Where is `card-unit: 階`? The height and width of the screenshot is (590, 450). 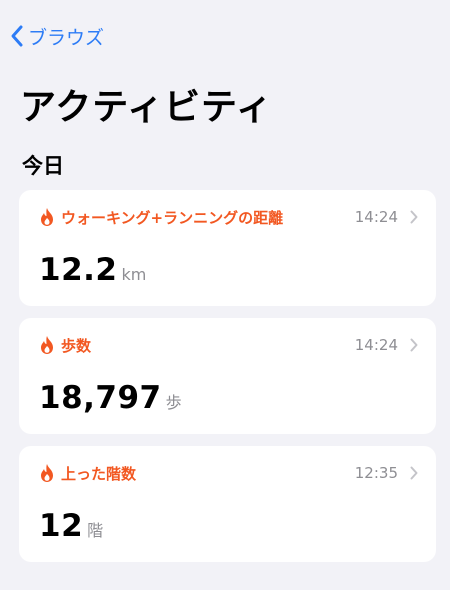 card-unit: 階 is located at coordinates (95, 530).